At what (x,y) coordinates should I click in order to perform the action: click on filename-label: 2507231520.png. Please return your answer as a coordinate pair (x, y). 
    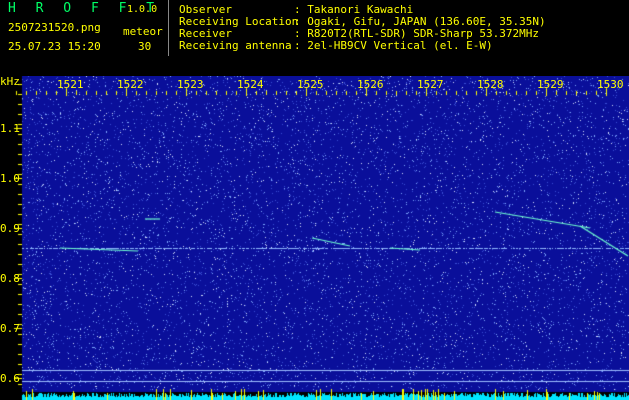
    Looking at the image, I should click on (54, 27).